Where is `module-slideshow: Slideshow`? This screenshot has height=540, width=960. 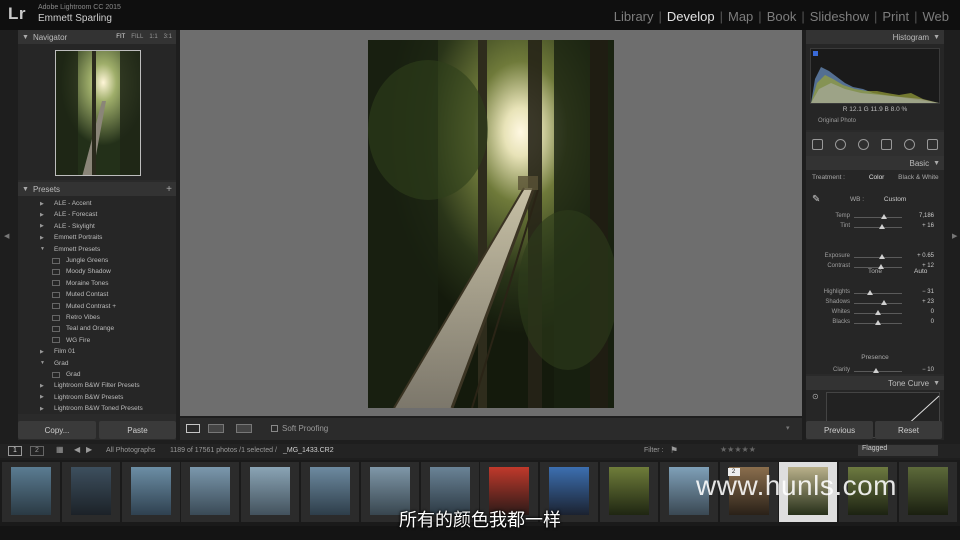 module-slideshow: Slideshow is located at coordinates (839, 16).